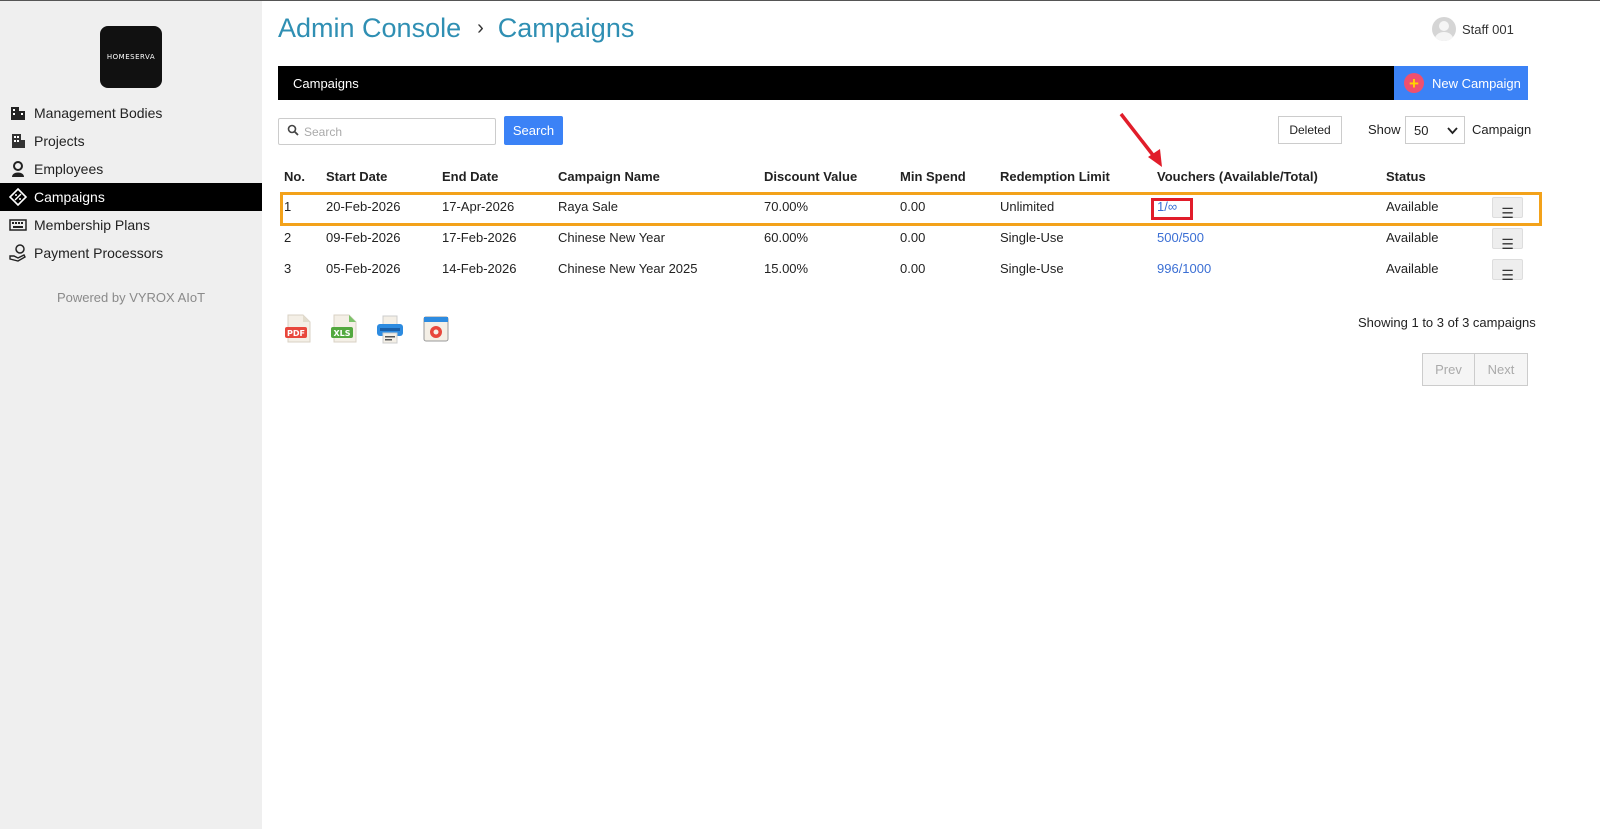  I want to click on sidebar-item-membership-plans: Membership Plans, so click(131, 225).